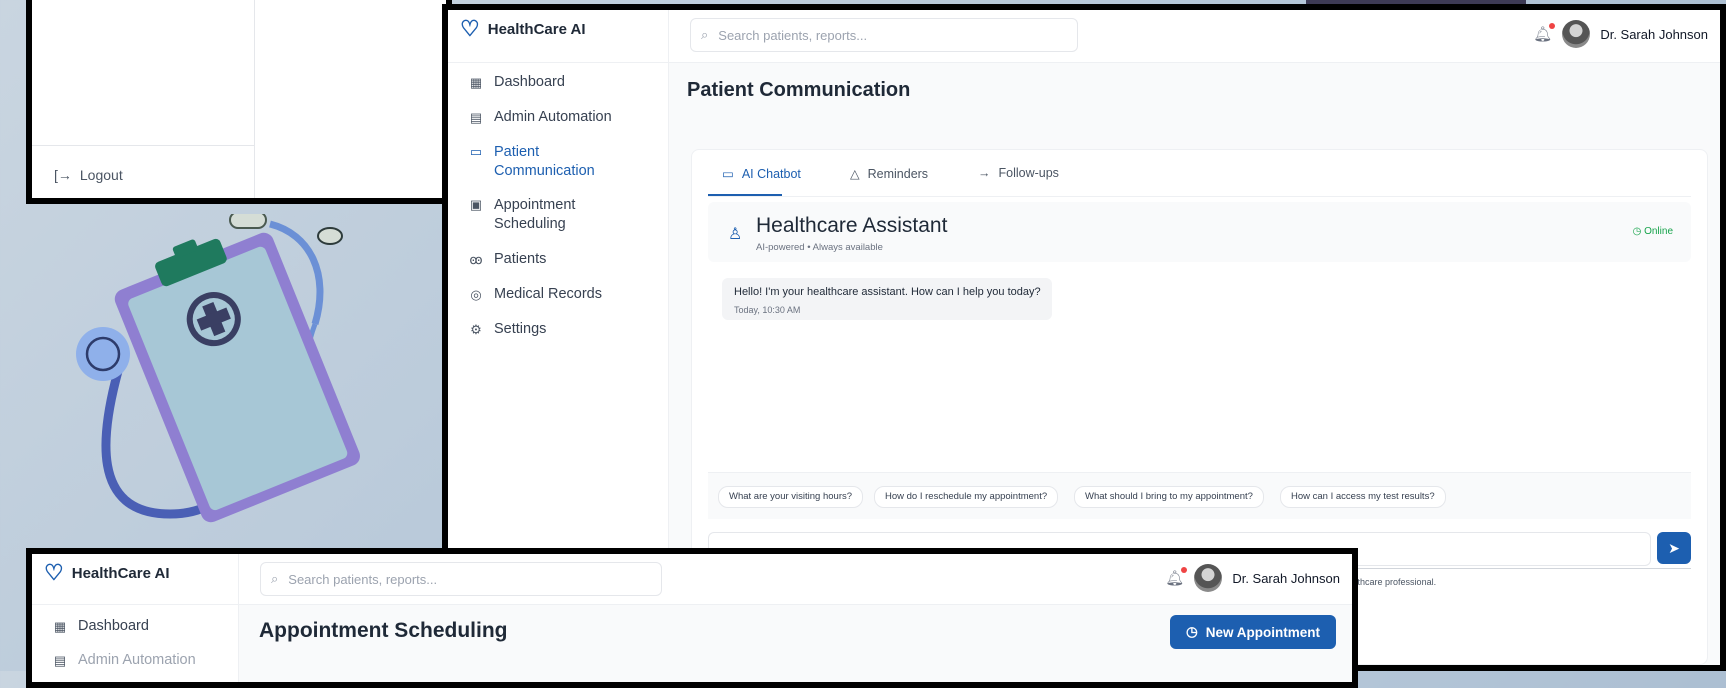 The height and width of the screenshot is (688, 1726). I want to click on quick-reply-chip: How can I access my test results?, so click(1363, 497).